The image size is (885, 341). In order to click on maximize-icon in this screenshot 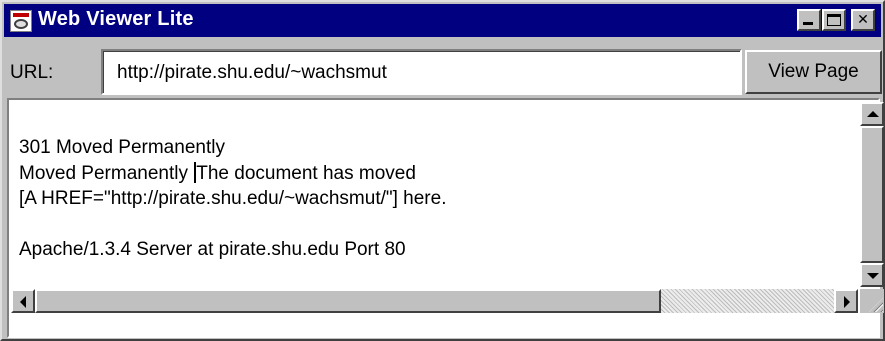, I will do `click(834, 20)`.